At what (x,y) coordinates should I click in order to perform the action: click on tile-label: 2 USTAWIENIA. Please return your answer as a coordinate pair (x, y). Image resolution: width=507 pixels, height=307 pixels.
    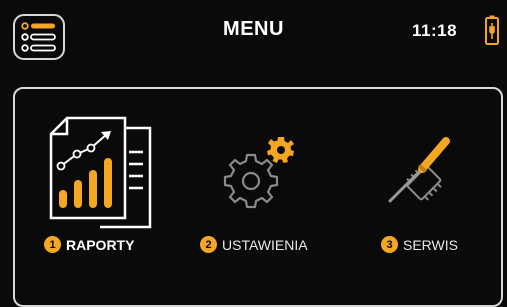
    Looking at the image, I should click on (254, 244).